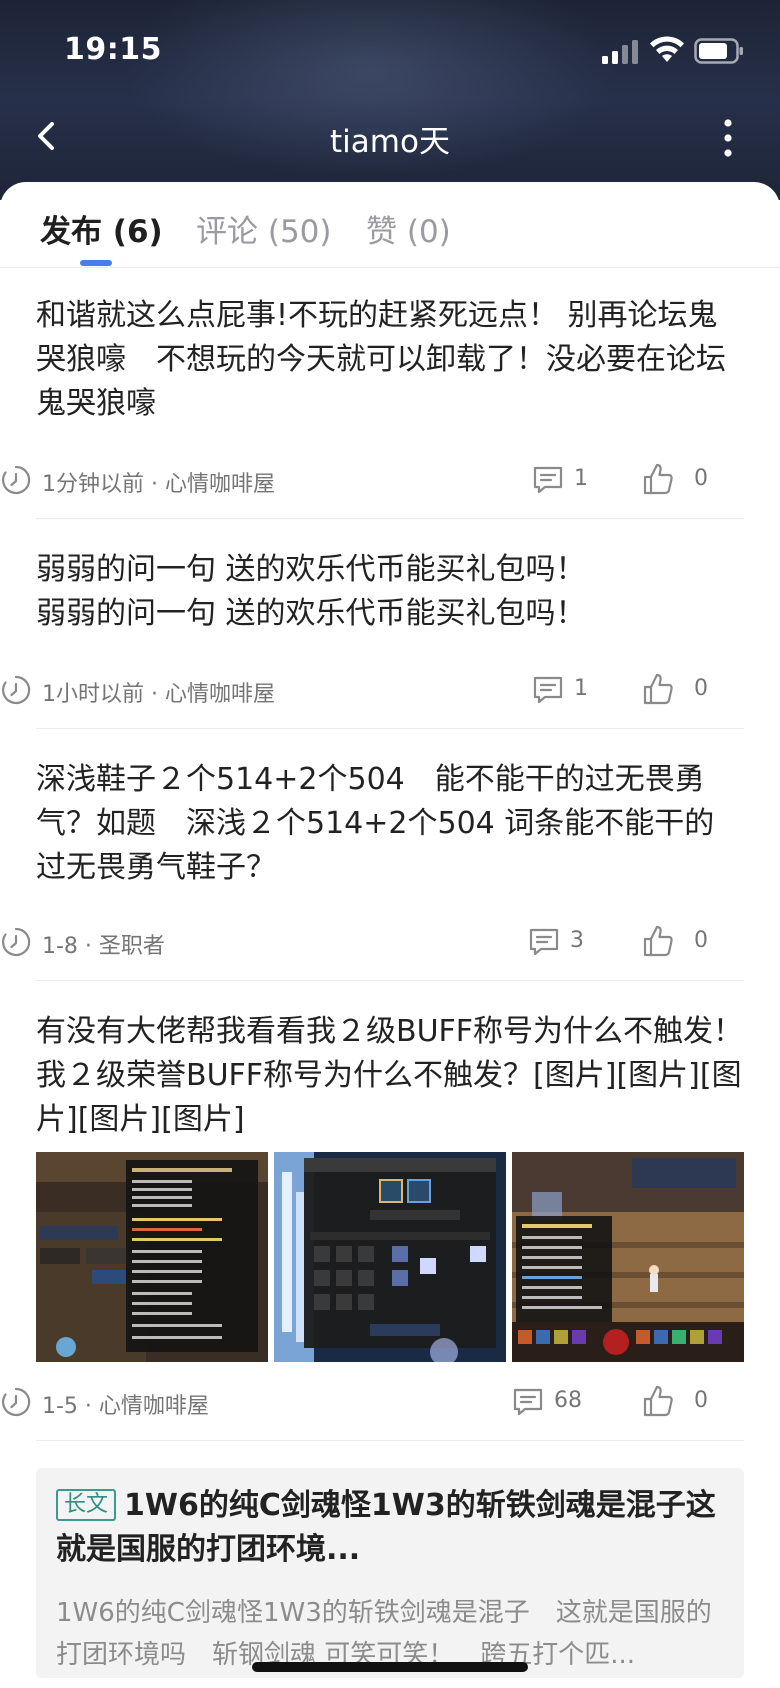 The width and height of the screenshot is (780, 1688). What do you see at coordinates (354, 480) in the screenshot?
I see `post-meta: 1分钟以前 · 心情咖啡屋 1 0` at bounding box center [354, 480].